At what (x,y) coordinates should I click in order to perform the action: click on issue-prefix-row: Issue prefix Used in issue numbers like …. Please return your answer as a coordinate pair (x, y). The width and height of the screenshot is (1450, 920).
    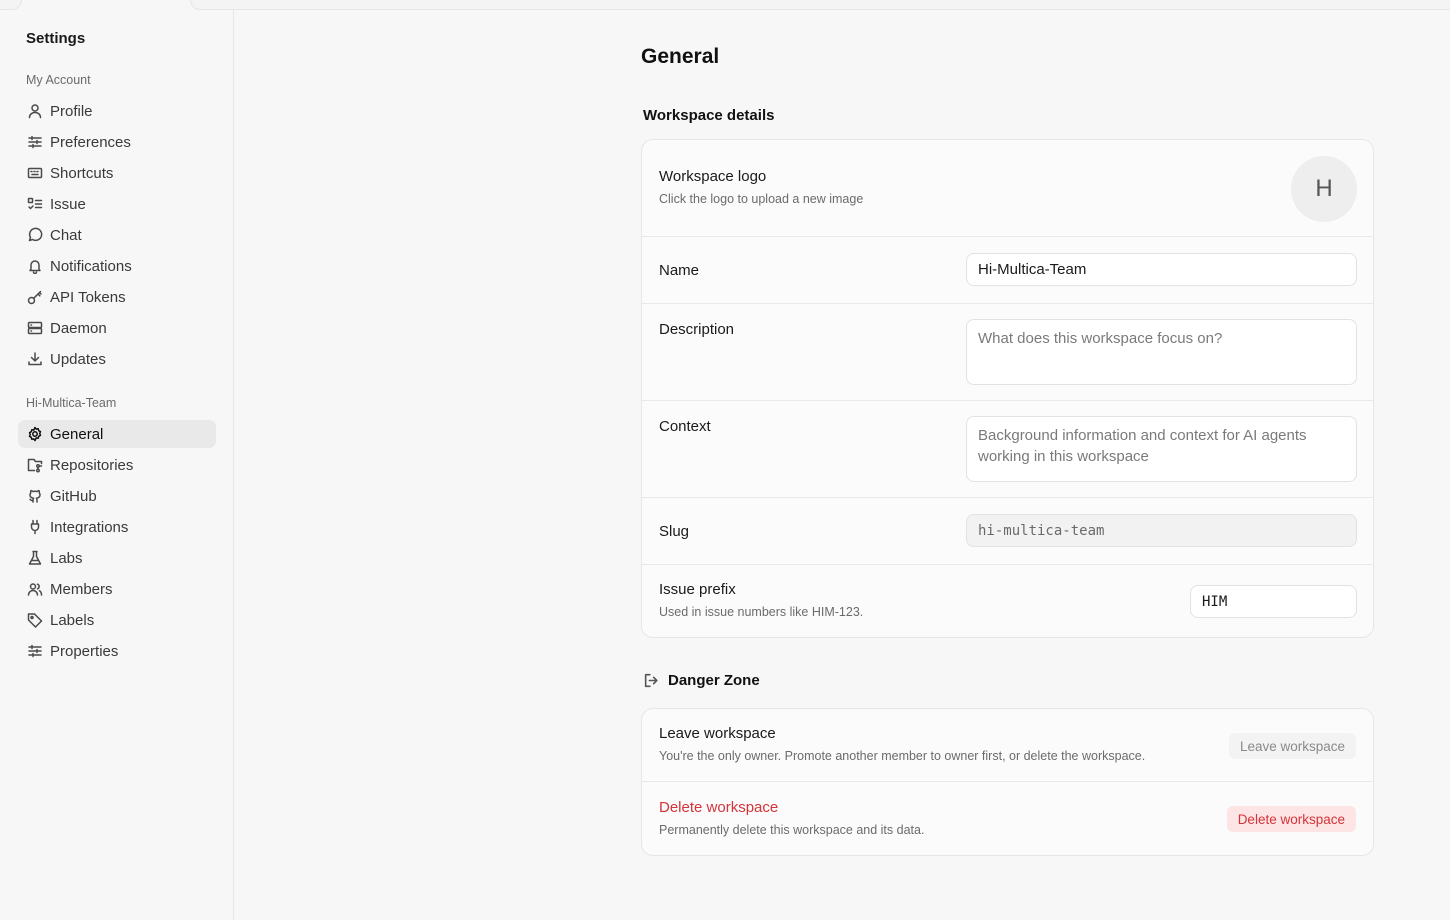
    Looking at the image, I should click on (1007, 601).